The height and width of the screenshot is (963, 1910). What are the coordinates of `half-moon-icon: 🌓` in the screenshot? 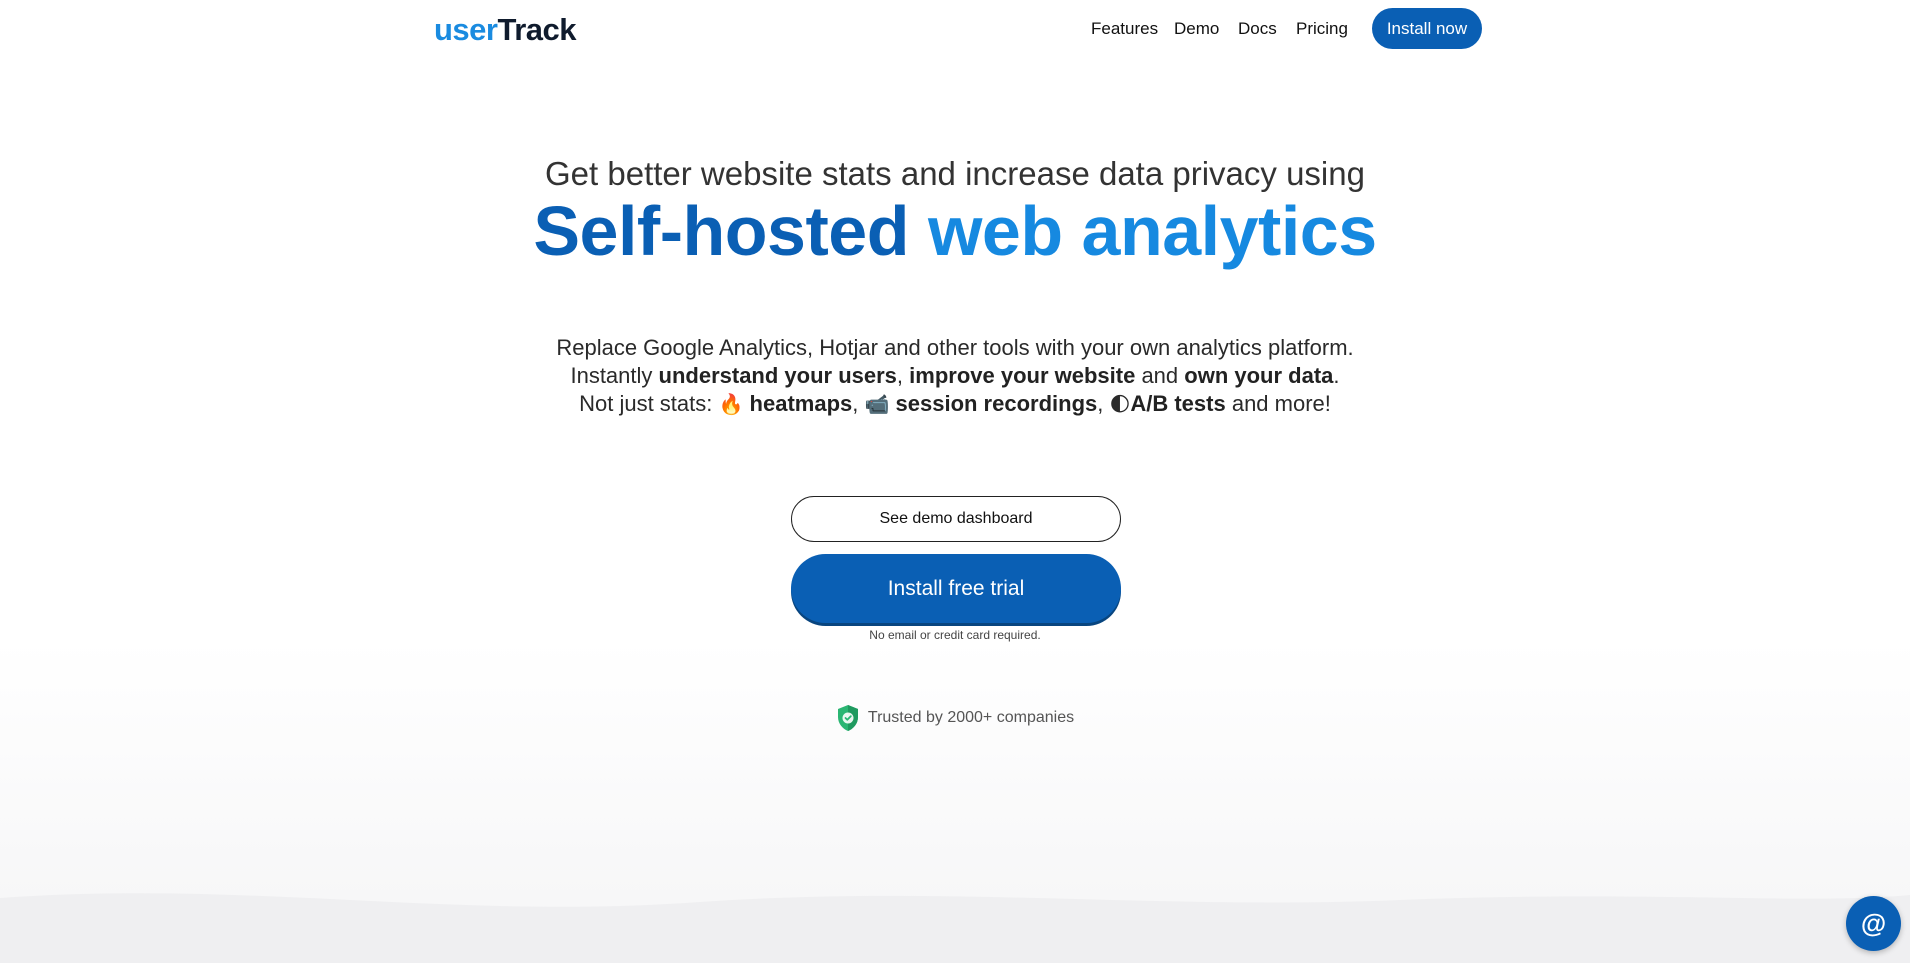 It's located at (1120, 404).